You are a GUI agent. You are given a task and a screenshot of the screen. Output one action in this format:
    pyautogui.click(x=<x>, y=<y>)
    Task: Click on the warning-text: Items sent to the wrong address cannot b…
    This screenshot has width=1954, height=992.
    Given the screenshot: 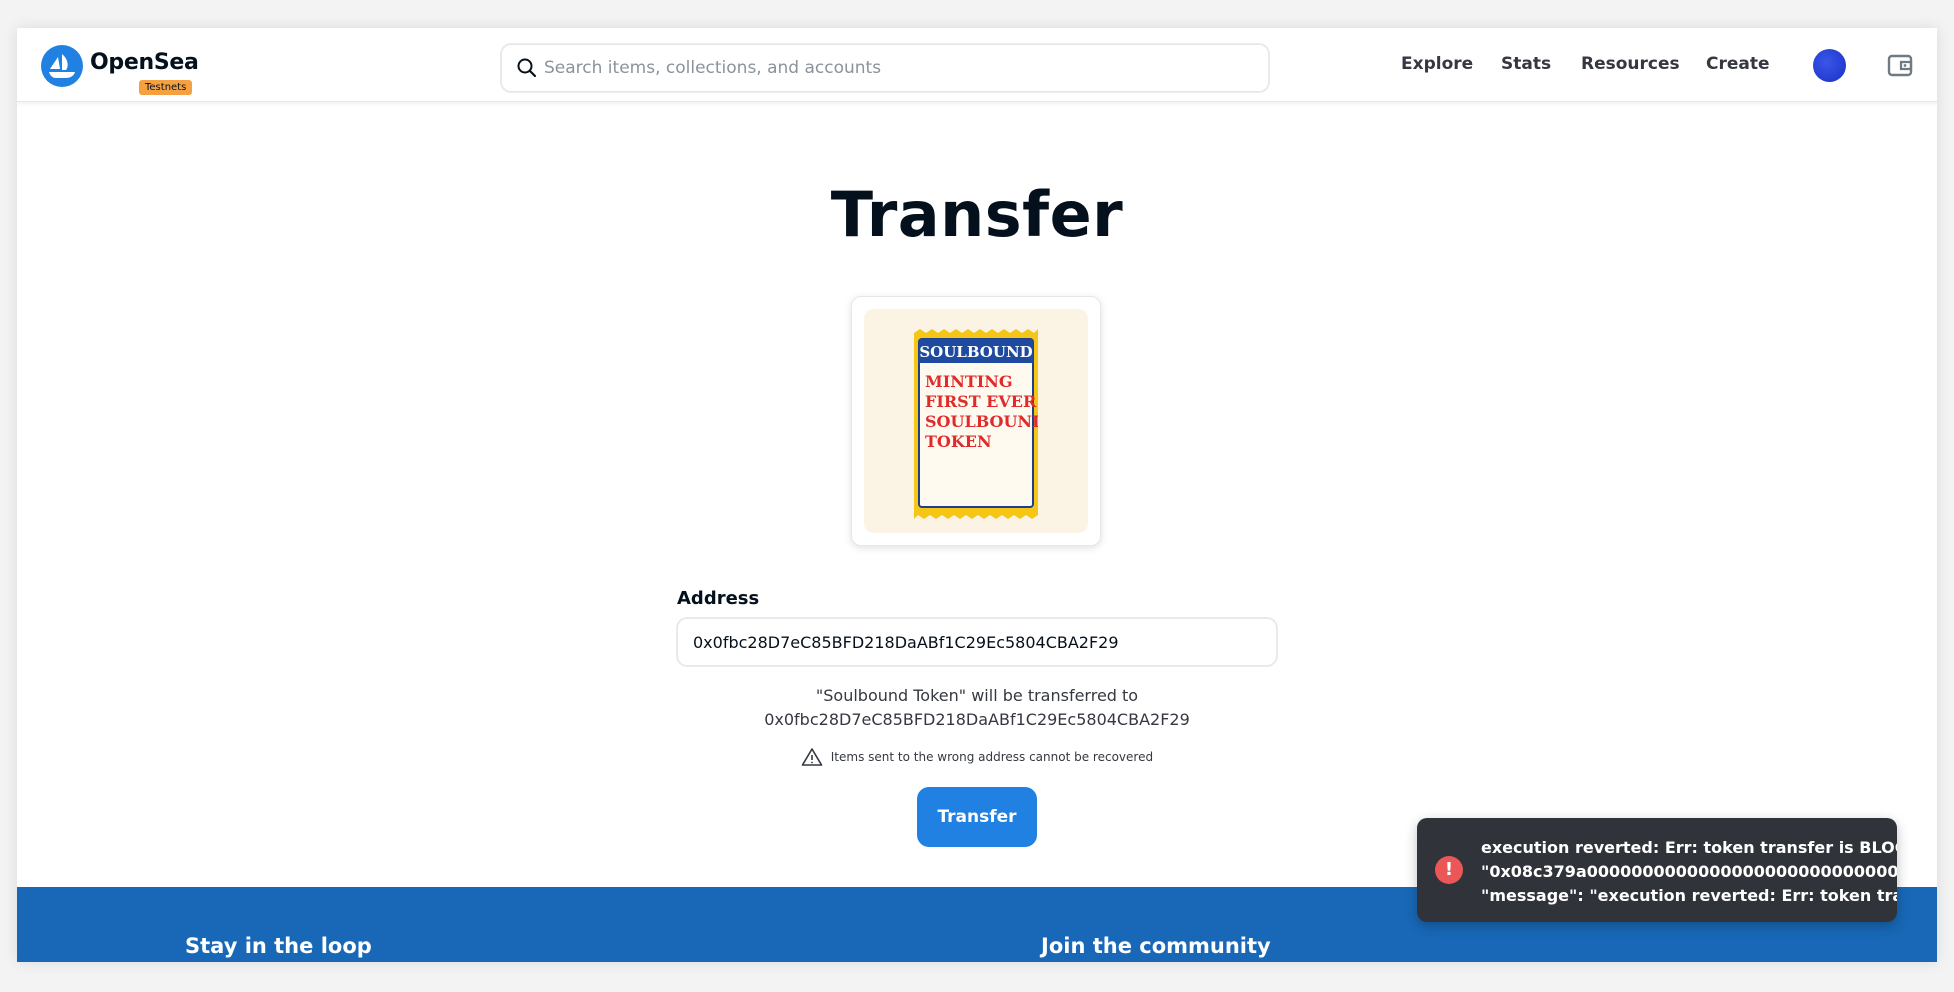 What is the action you would take?
    pyautogui.click(x=992, y=757)
    